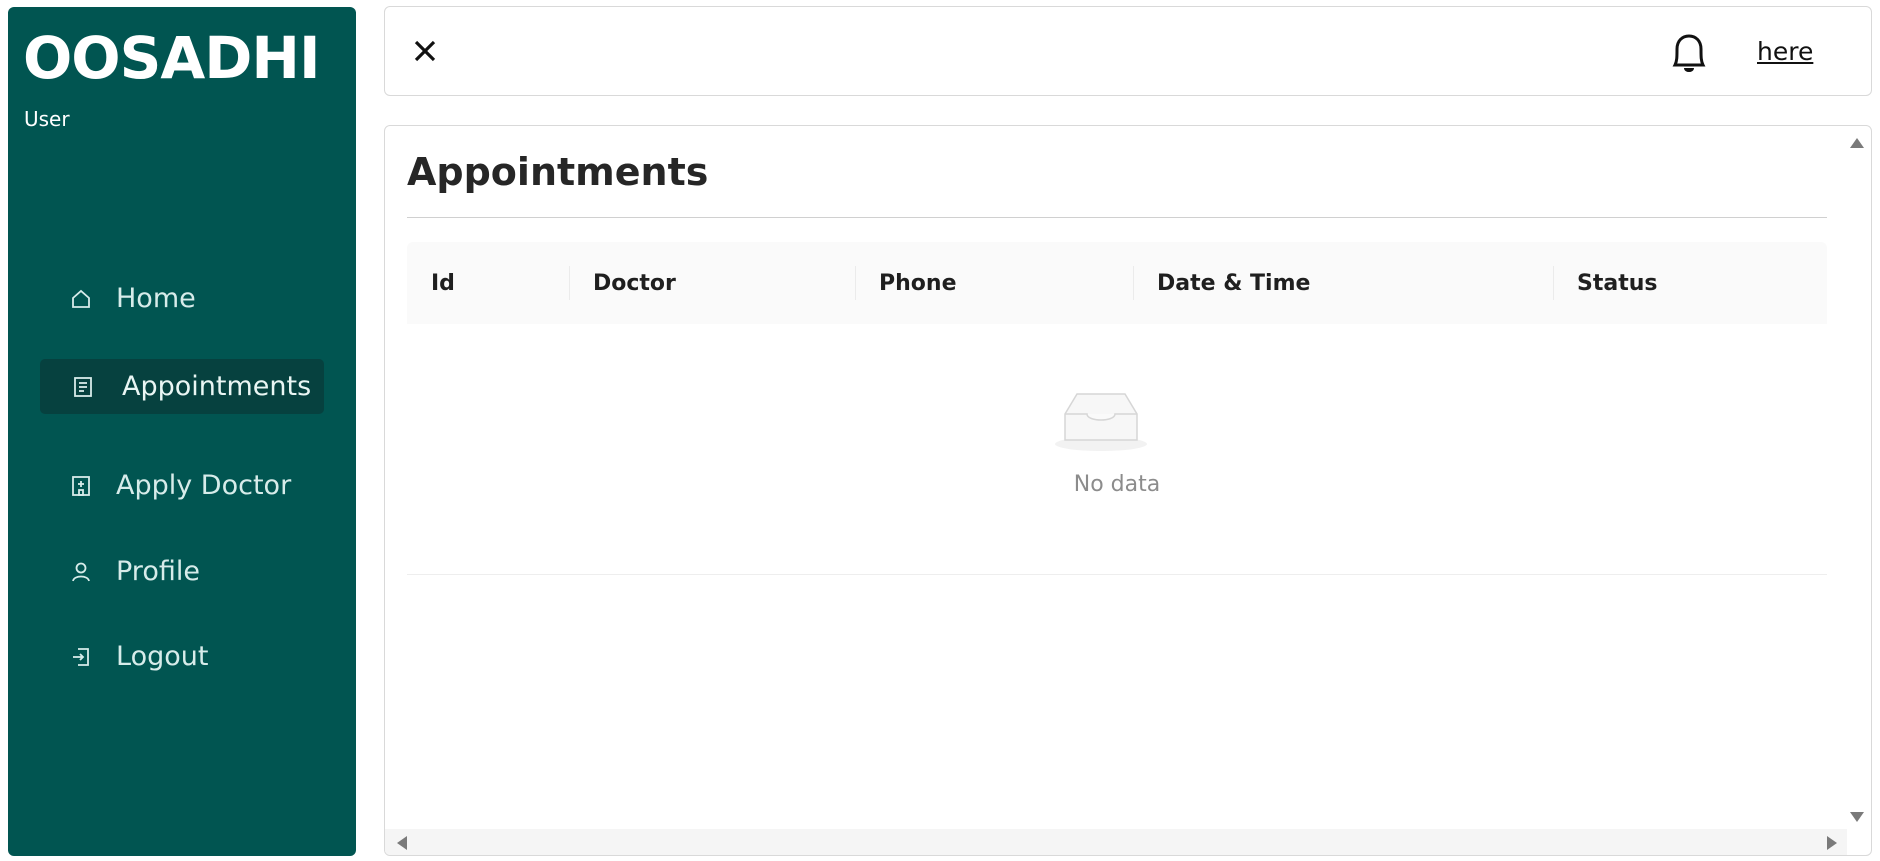 Image resolution: width=1880 pixels, height=861 pixels. I want to click on scroll-down-icon, so click(1857, 817).